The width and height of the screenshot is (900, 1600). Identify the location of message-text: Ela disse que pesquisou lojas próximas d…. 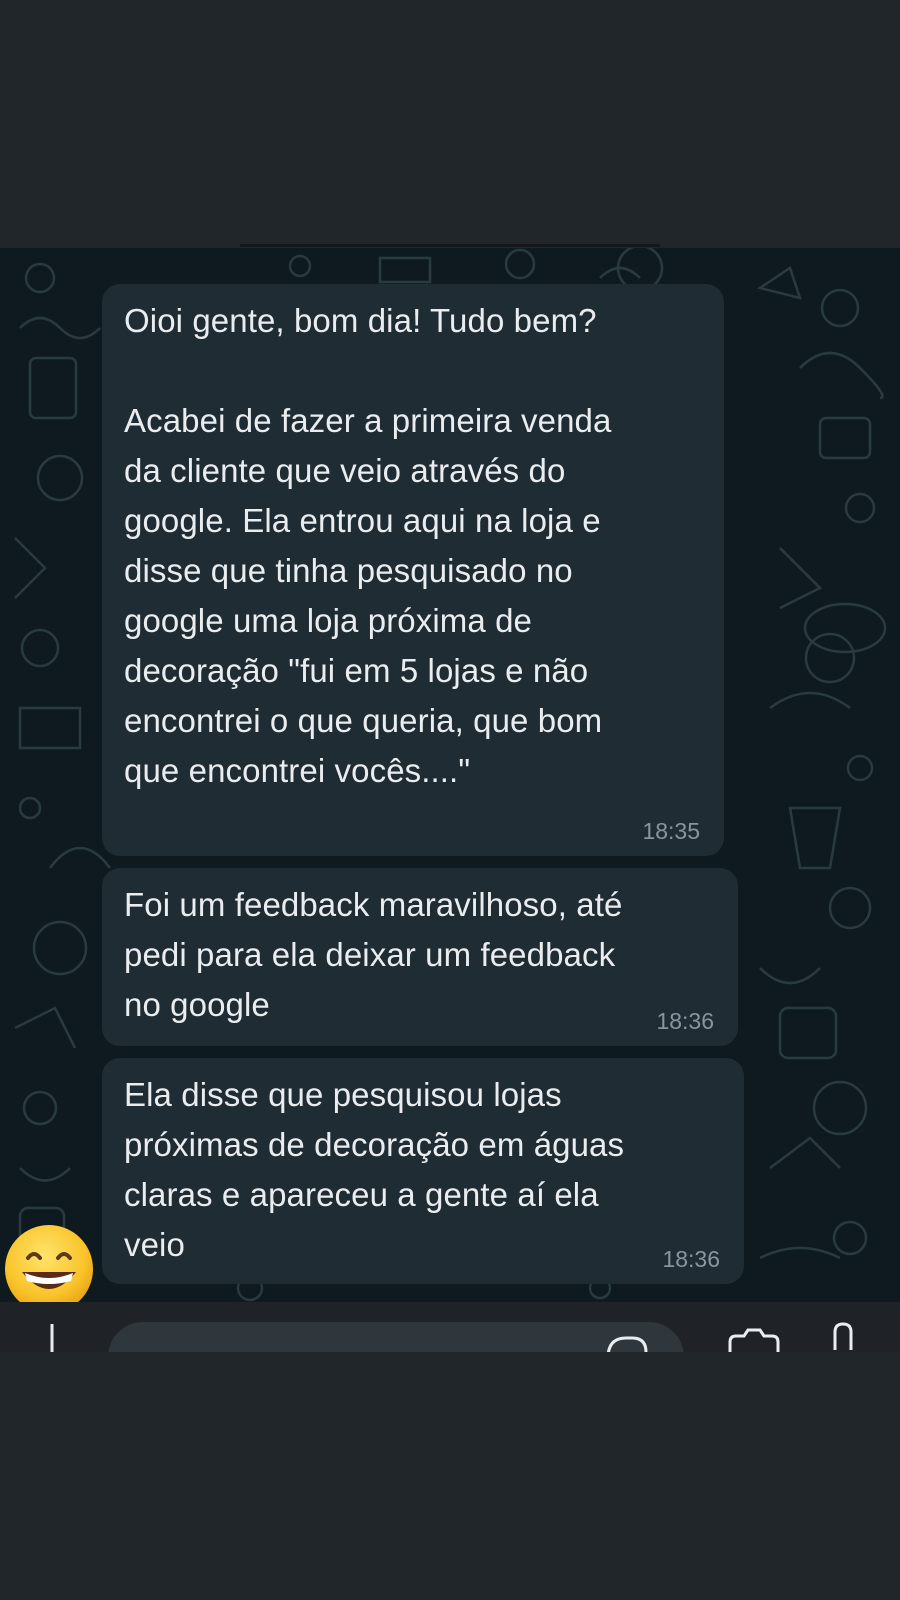
(374, 1169).